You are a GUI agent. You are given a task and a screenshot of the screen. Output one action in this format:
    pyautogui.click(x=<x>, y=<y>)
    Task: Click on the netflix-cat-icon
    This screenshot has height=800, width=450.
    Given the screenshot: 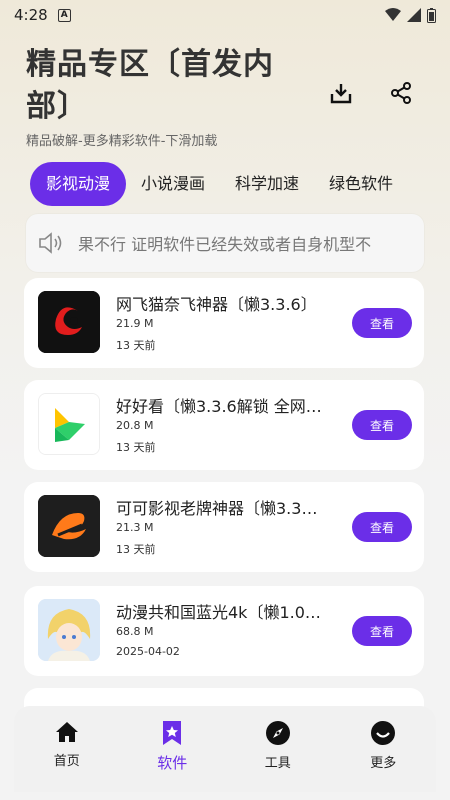 What is the action you would take?
    pyautogui.click(x=69, y=322)
    